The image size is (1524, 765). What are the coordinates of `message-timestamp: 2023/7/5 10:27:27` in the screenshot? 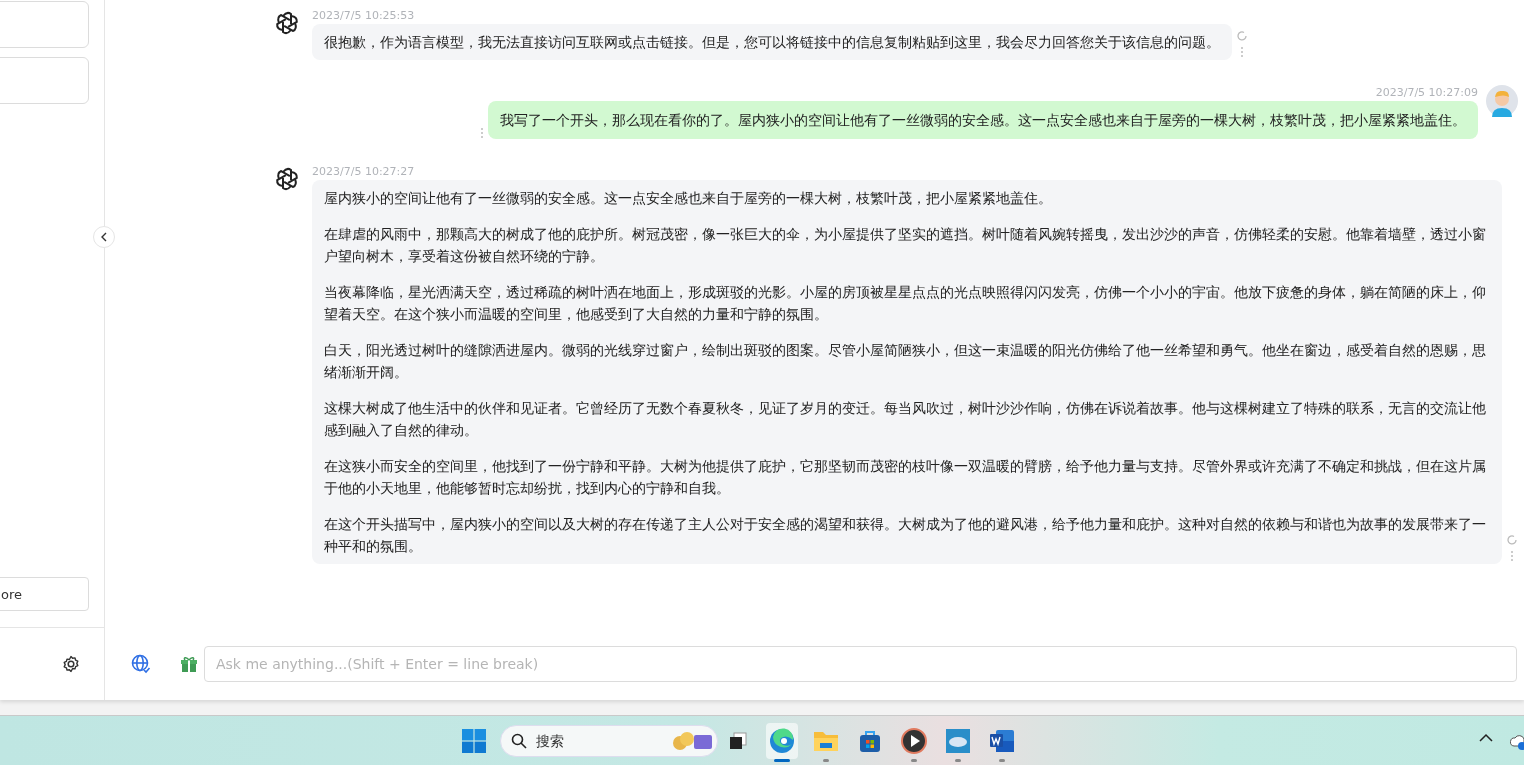 It's located at (364, 172).